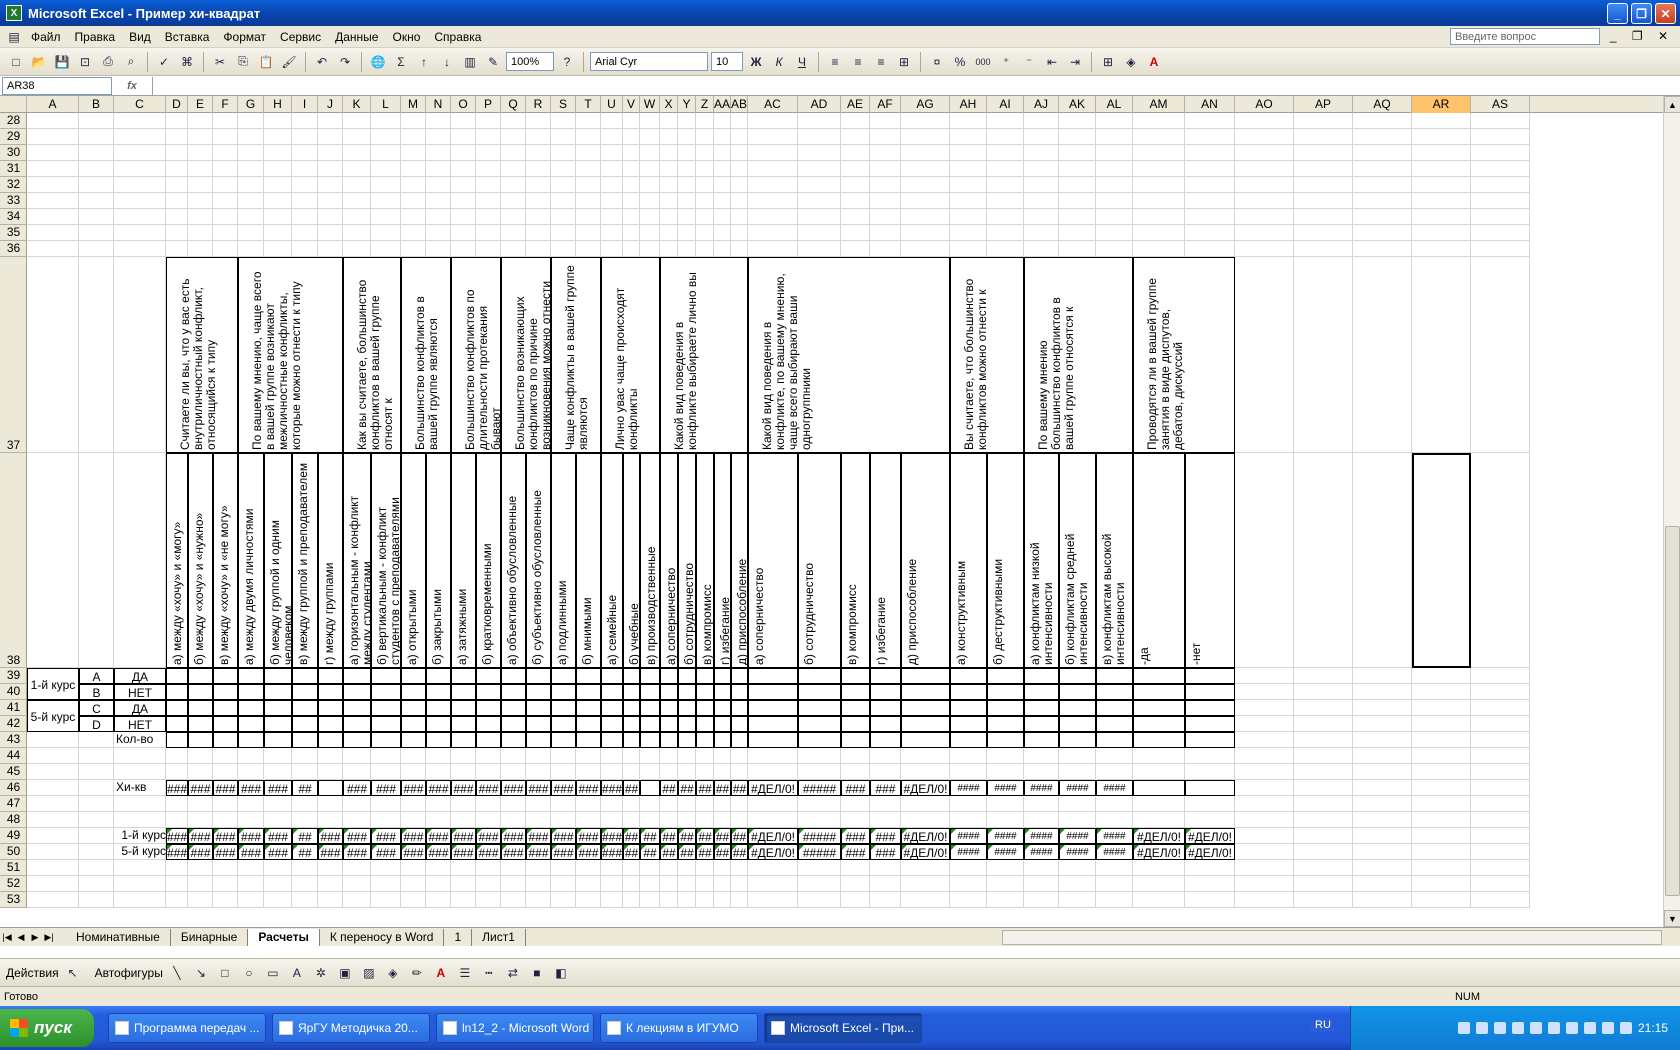  Describe the element at coordinates (13, 201) in the screenshot. I see `row-header-33: 33` at that location.